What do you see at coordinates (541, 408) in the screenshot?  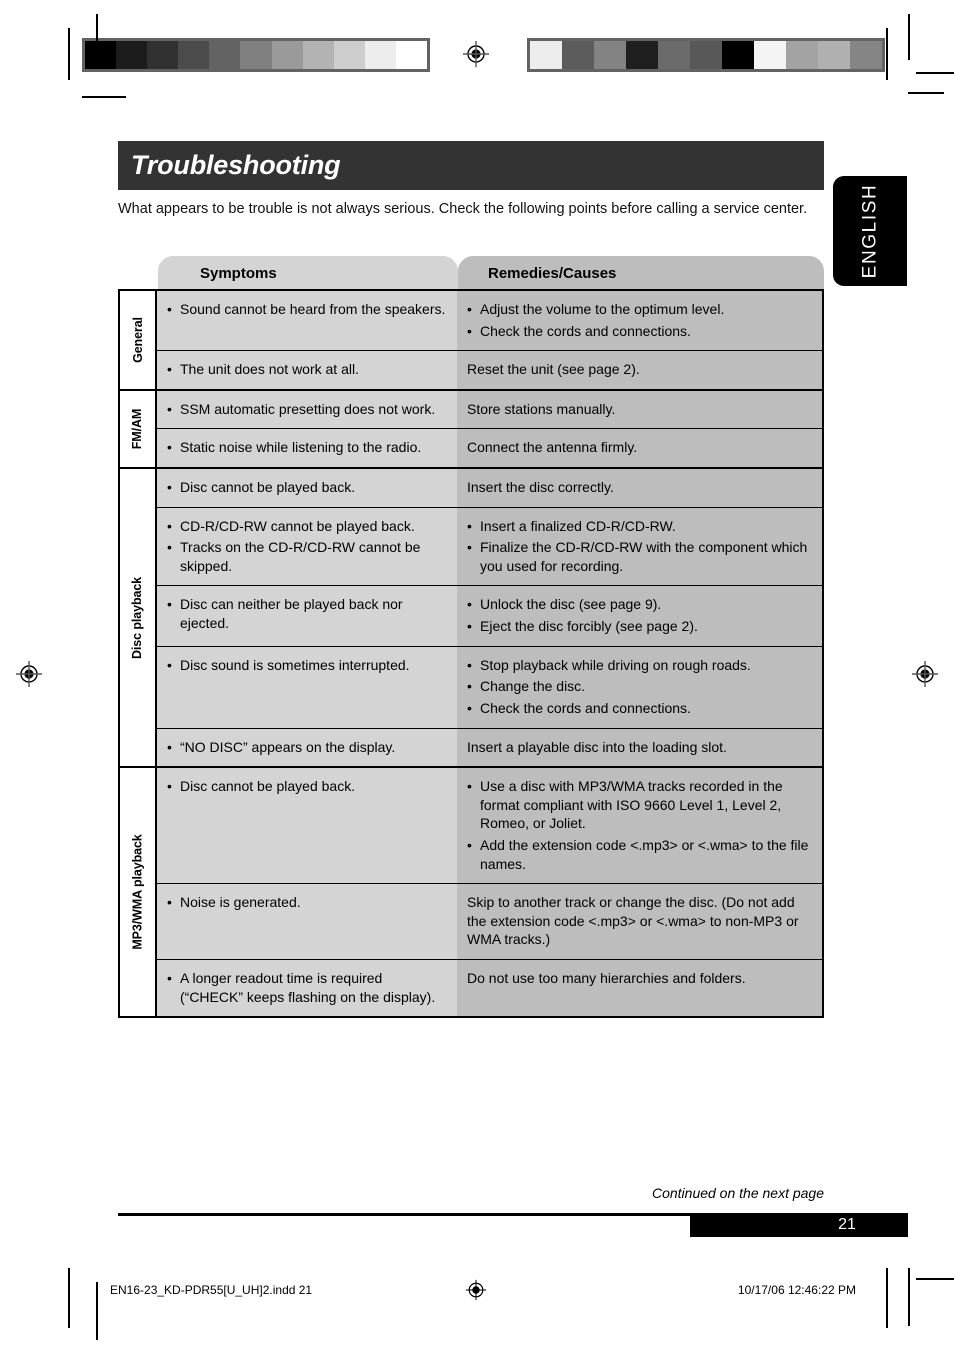 I see `cell-text: Store stations manually.` at bounding box center [541, 408].